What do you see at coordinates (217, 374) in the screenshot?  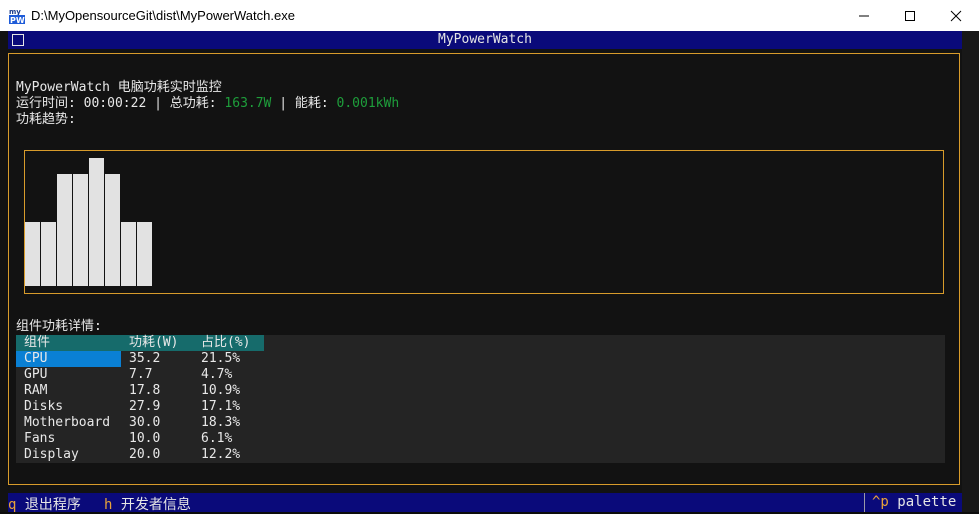 I see `cell-percent: 4.7%` at bounding box center [217, 374].